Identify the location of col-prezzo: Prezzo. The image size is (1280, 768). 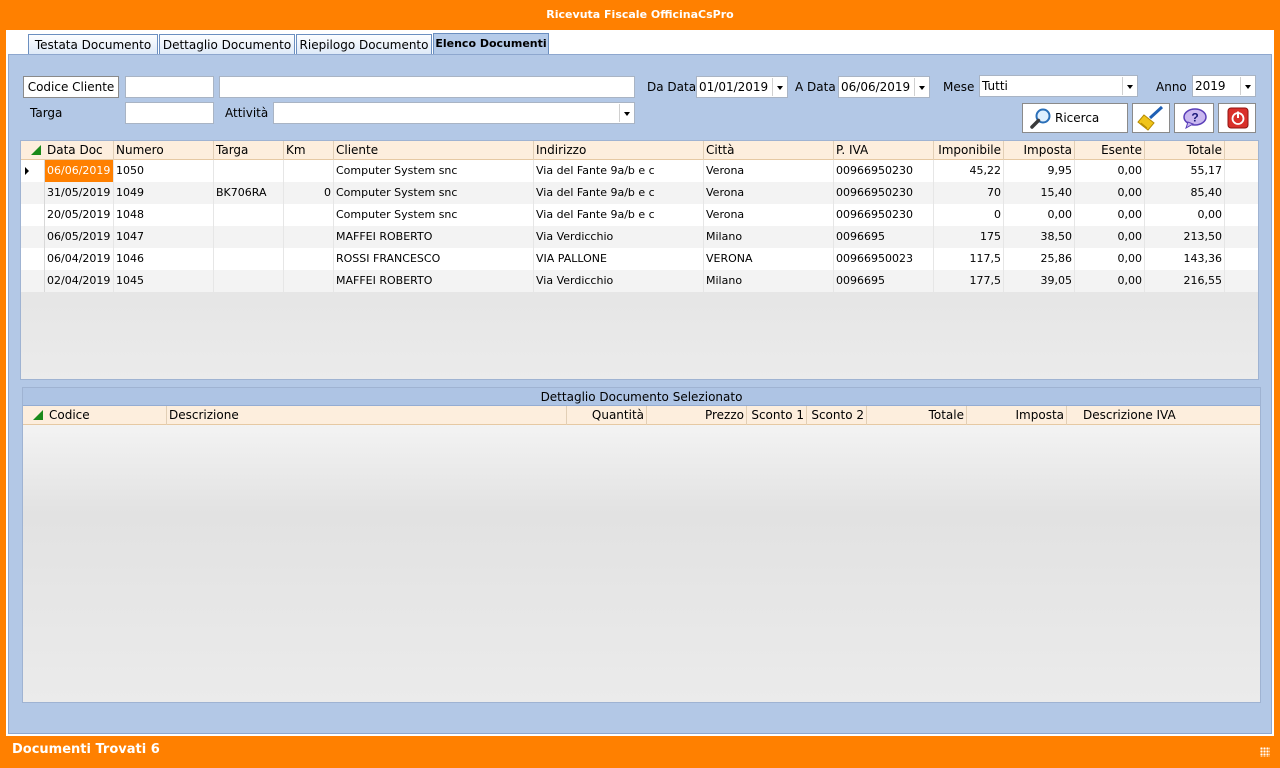
(697, 415).